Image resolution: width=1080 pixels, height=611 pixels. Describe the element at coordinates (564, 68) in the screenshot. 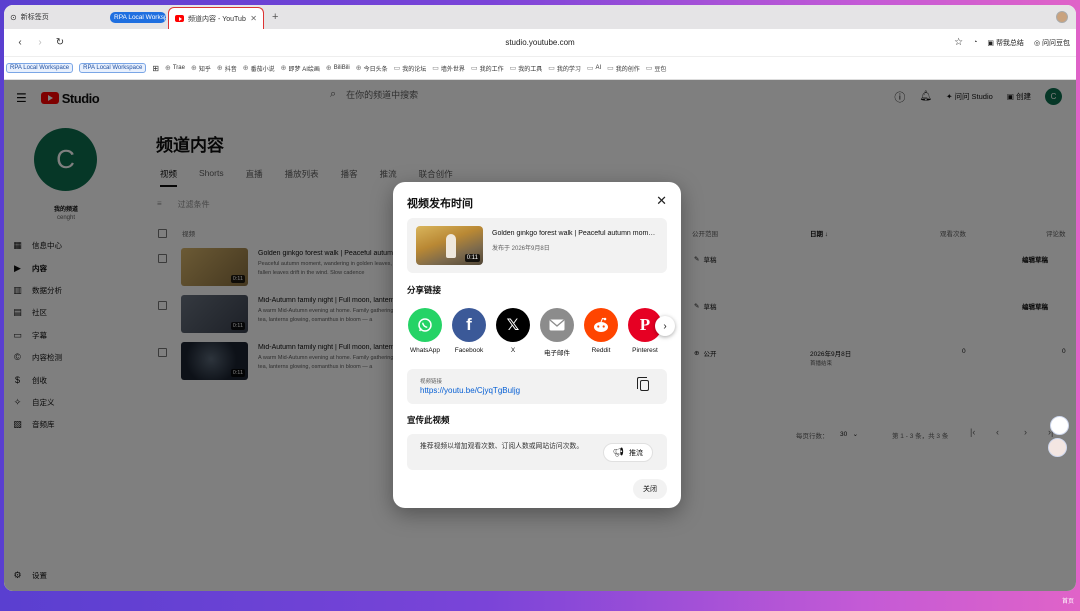

I see `bookmark-folder: ▭ 我的学习` at that location.